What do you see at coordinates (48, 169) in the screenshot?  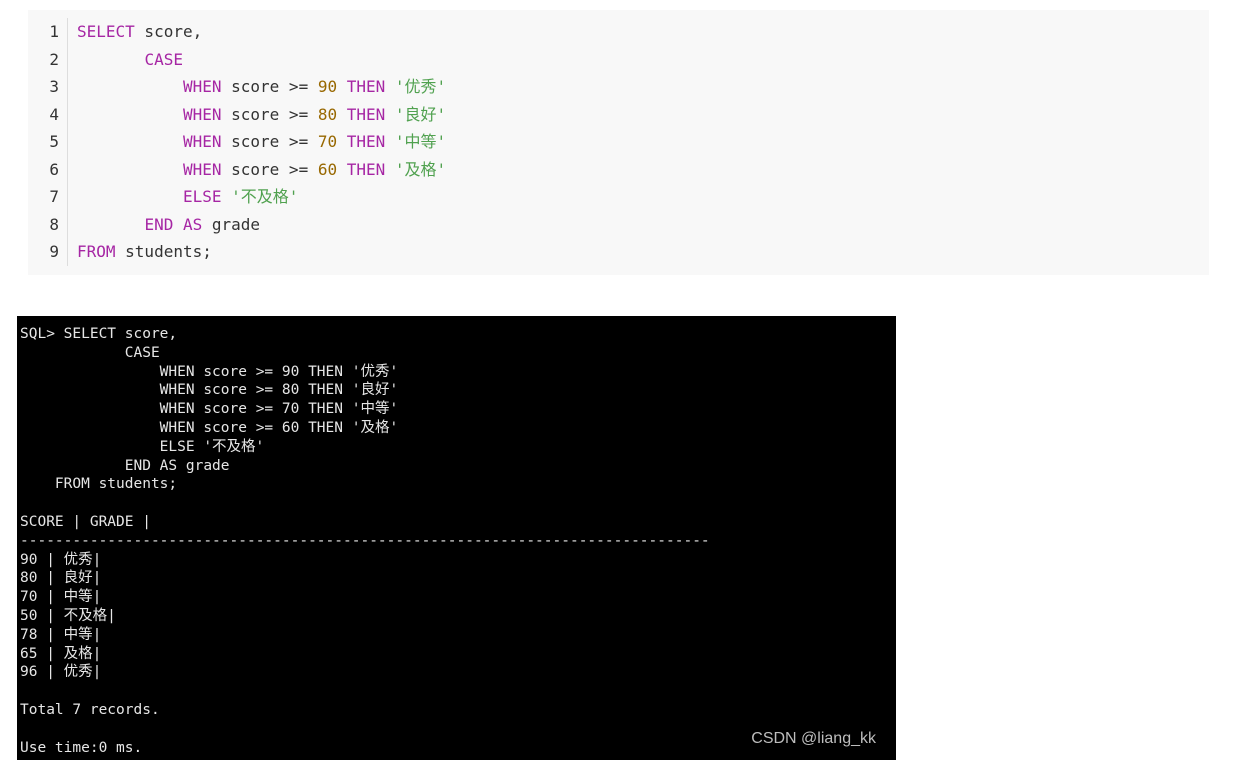 I see `line-number: 6` at bounding box center [48, 169].